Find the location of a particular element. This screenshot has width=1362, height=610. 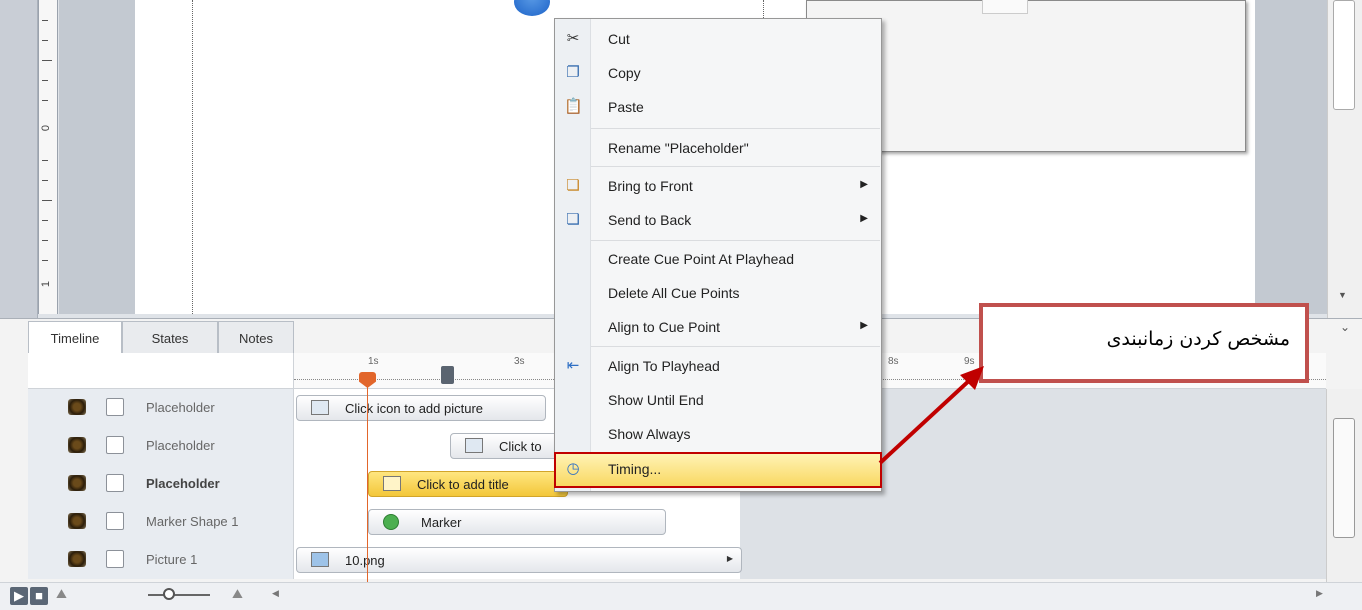

ruler-number: 1 is located at coordinates (46, 284).